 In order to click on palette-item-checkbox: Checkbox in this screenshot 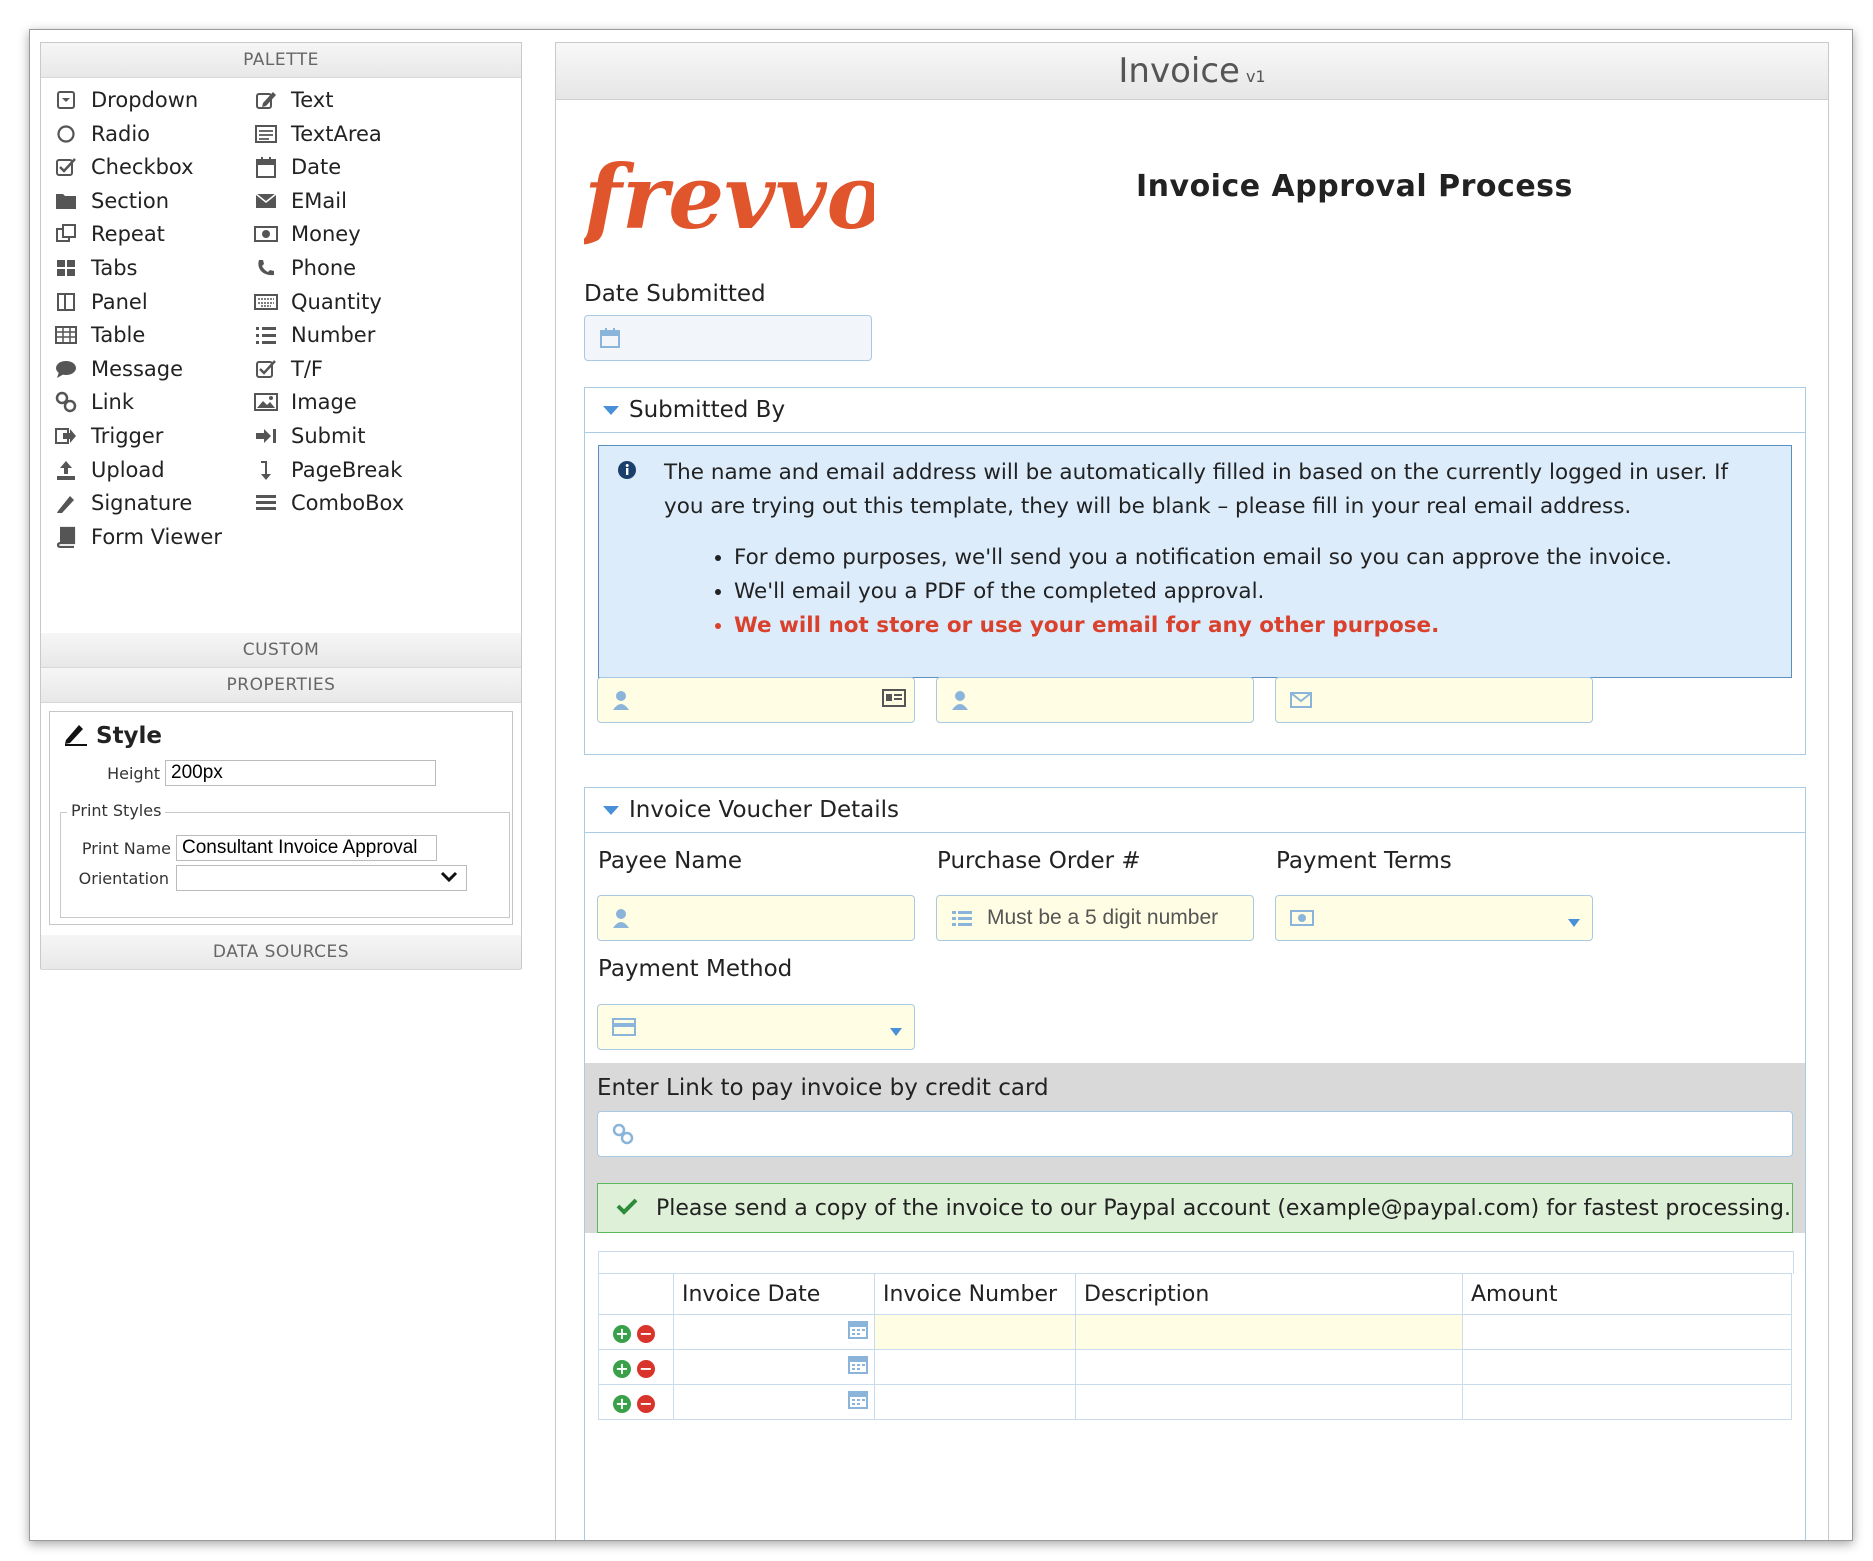, I will do `click(123, 167)`.